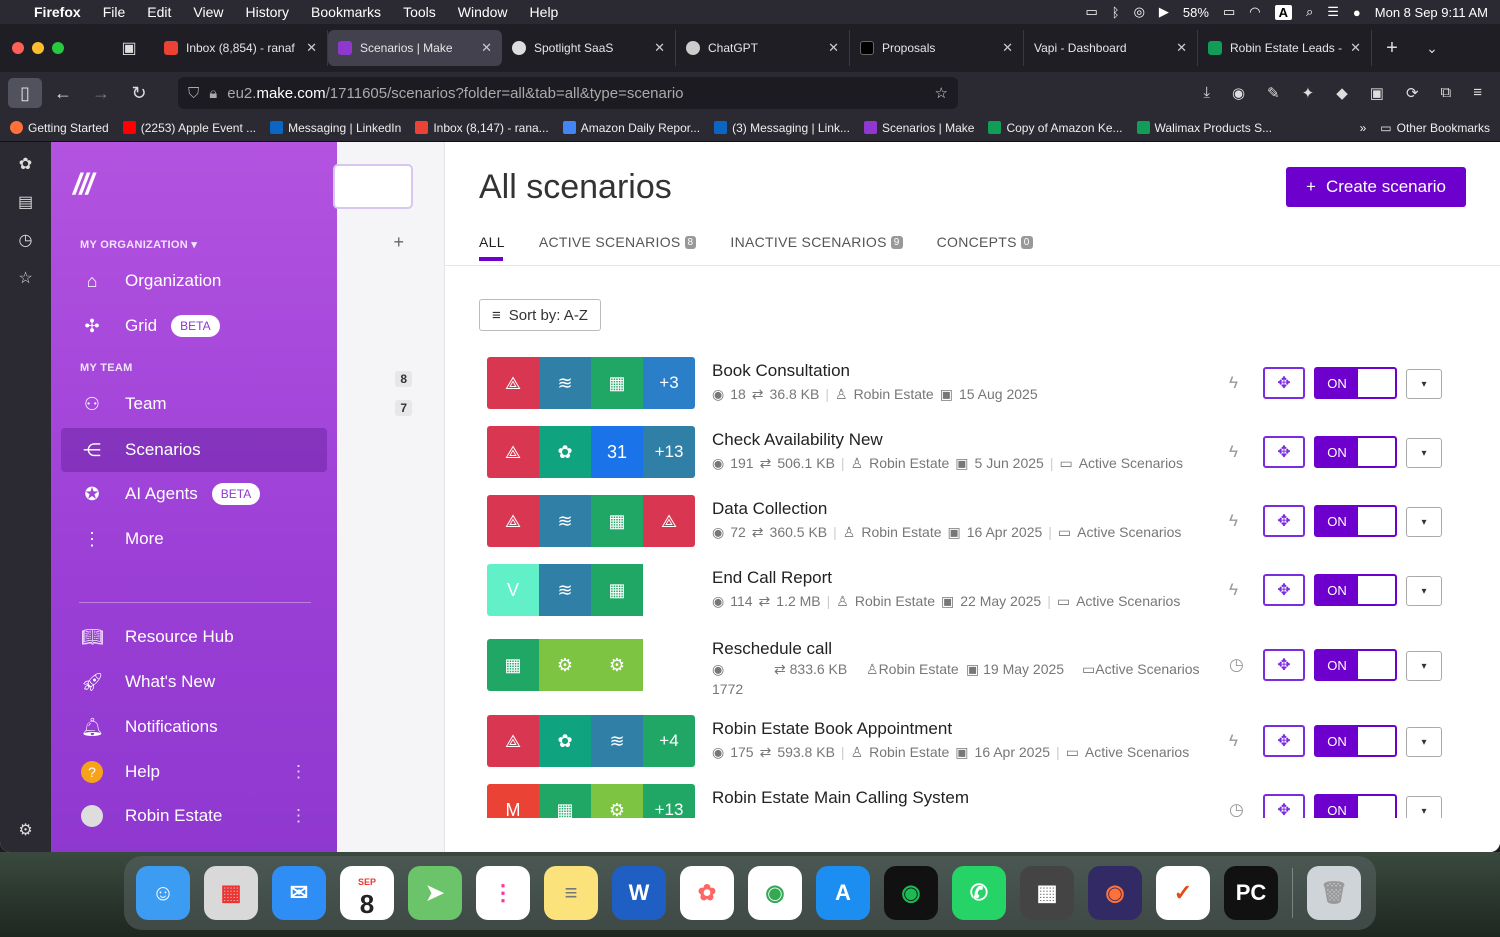 The width and height of the screenshot is (1500, 937). What do you see at coordinates (101, 93) in the screenshot?
I see `forward-icon: →` at bounding box center [101, 93].